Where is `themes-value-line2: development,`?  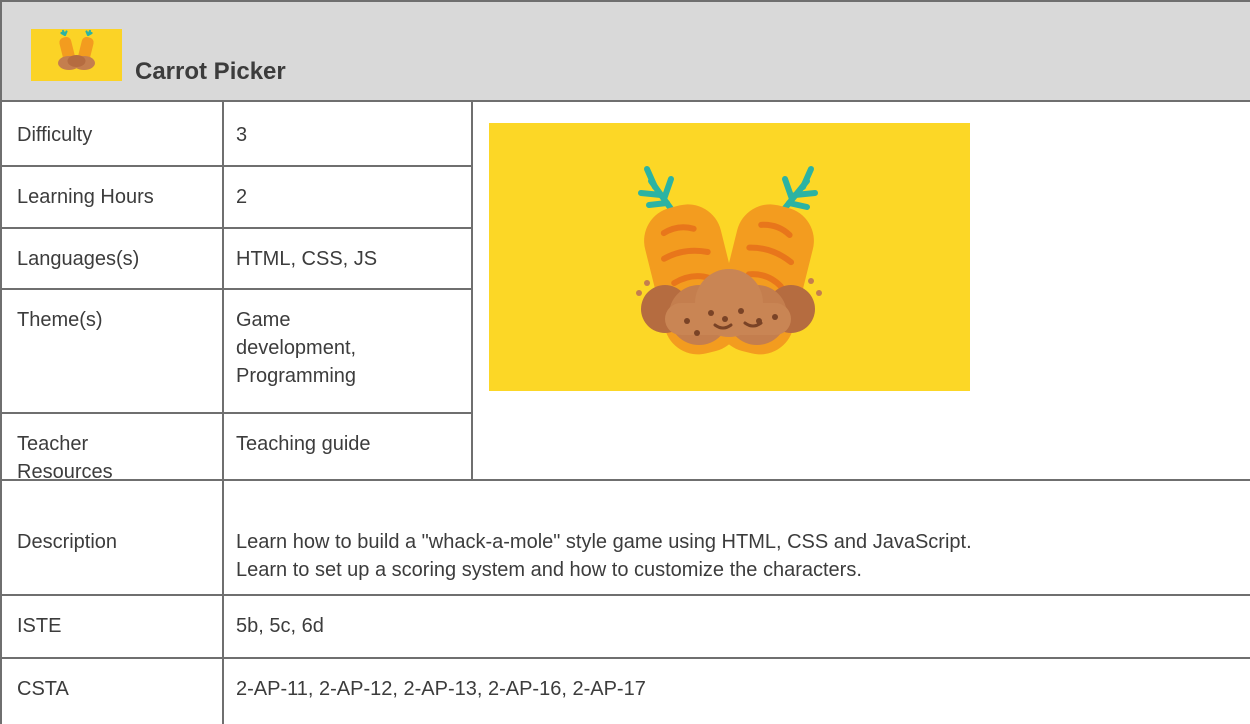 themes-value-line2: development, is located at coordinates (296, 348).